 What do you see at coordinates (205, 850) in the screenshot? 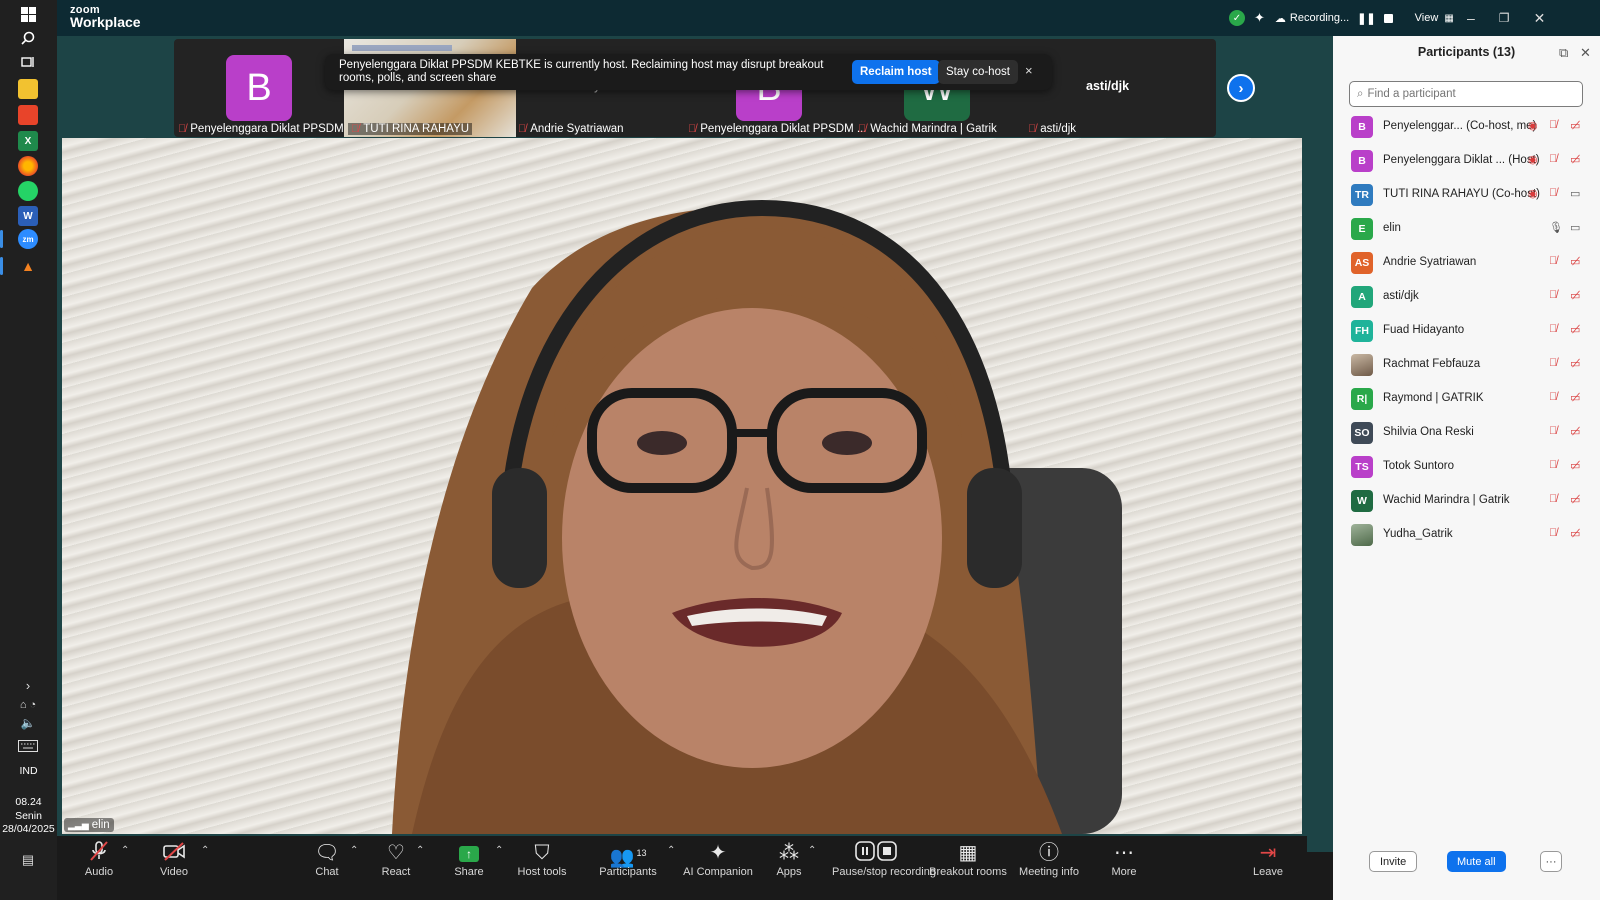
I see `video-options-caret-icon: ⌃` at bounding box center [205, 850].